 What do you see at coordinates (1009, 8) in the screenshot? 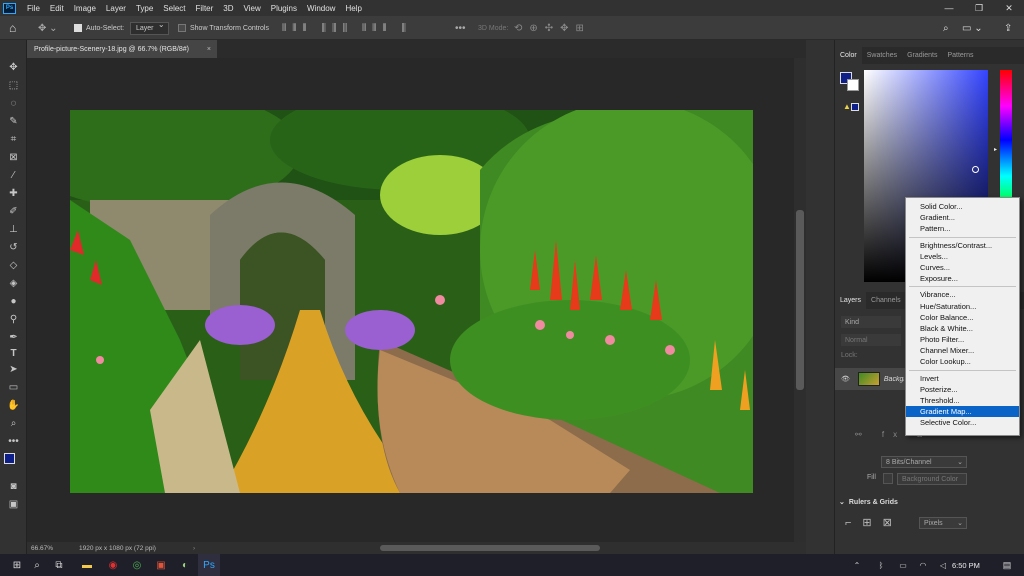
I see `close-window-icon: ✕` at bounding box center [1009, 8].